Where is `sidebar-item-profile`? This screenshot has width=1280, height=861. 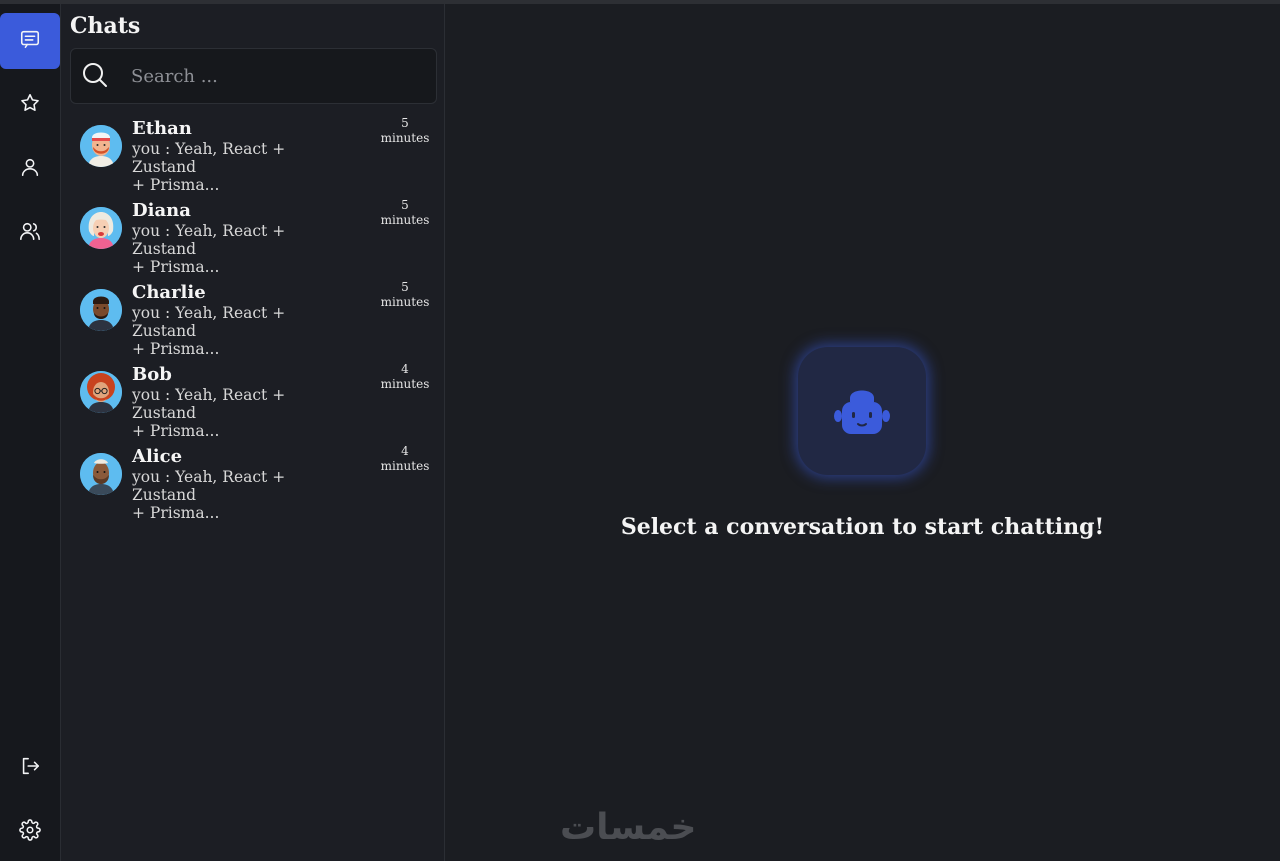 sidebar-item-profile is located at coordinates (30, 169).